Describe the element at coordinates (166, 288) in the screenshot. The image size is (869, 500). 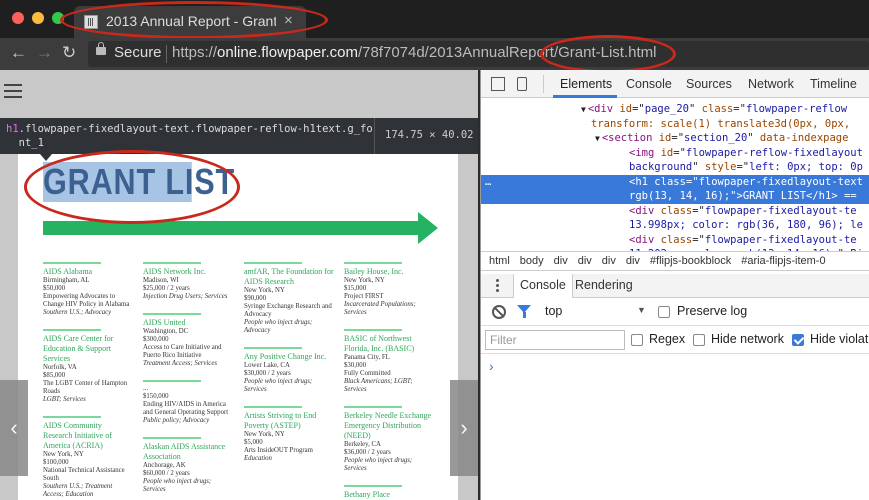
I see `grant-detail: $25,000 / 2 years` at that location.